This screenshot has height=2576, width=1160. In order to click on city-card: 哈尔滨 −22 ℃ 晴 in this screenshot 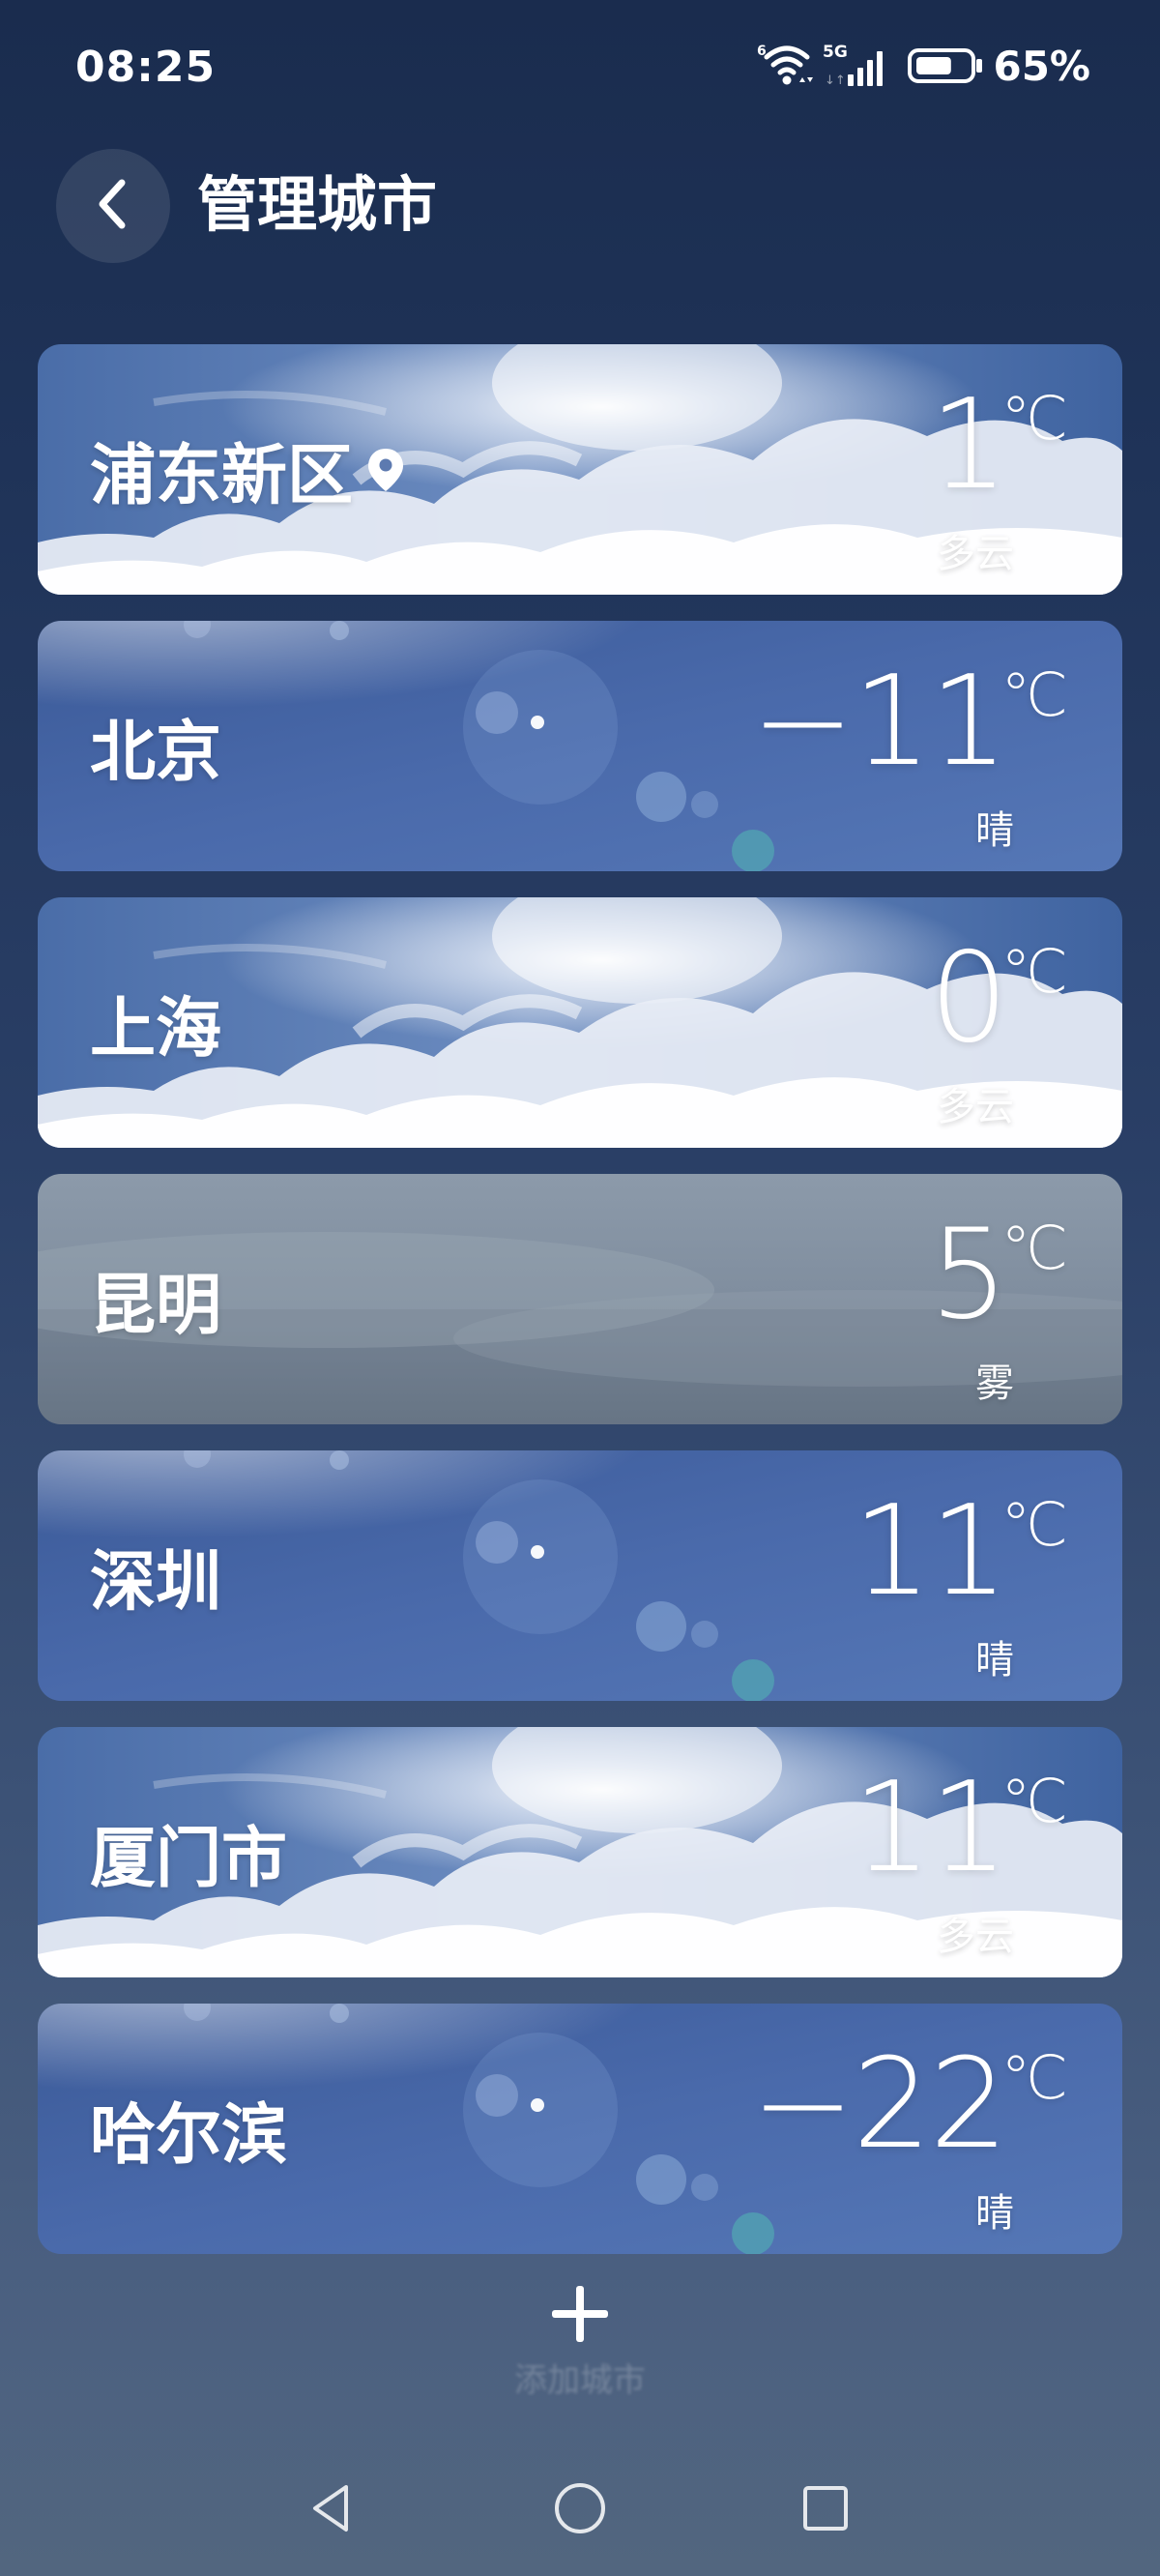, I will do `click(580, 2129)`.